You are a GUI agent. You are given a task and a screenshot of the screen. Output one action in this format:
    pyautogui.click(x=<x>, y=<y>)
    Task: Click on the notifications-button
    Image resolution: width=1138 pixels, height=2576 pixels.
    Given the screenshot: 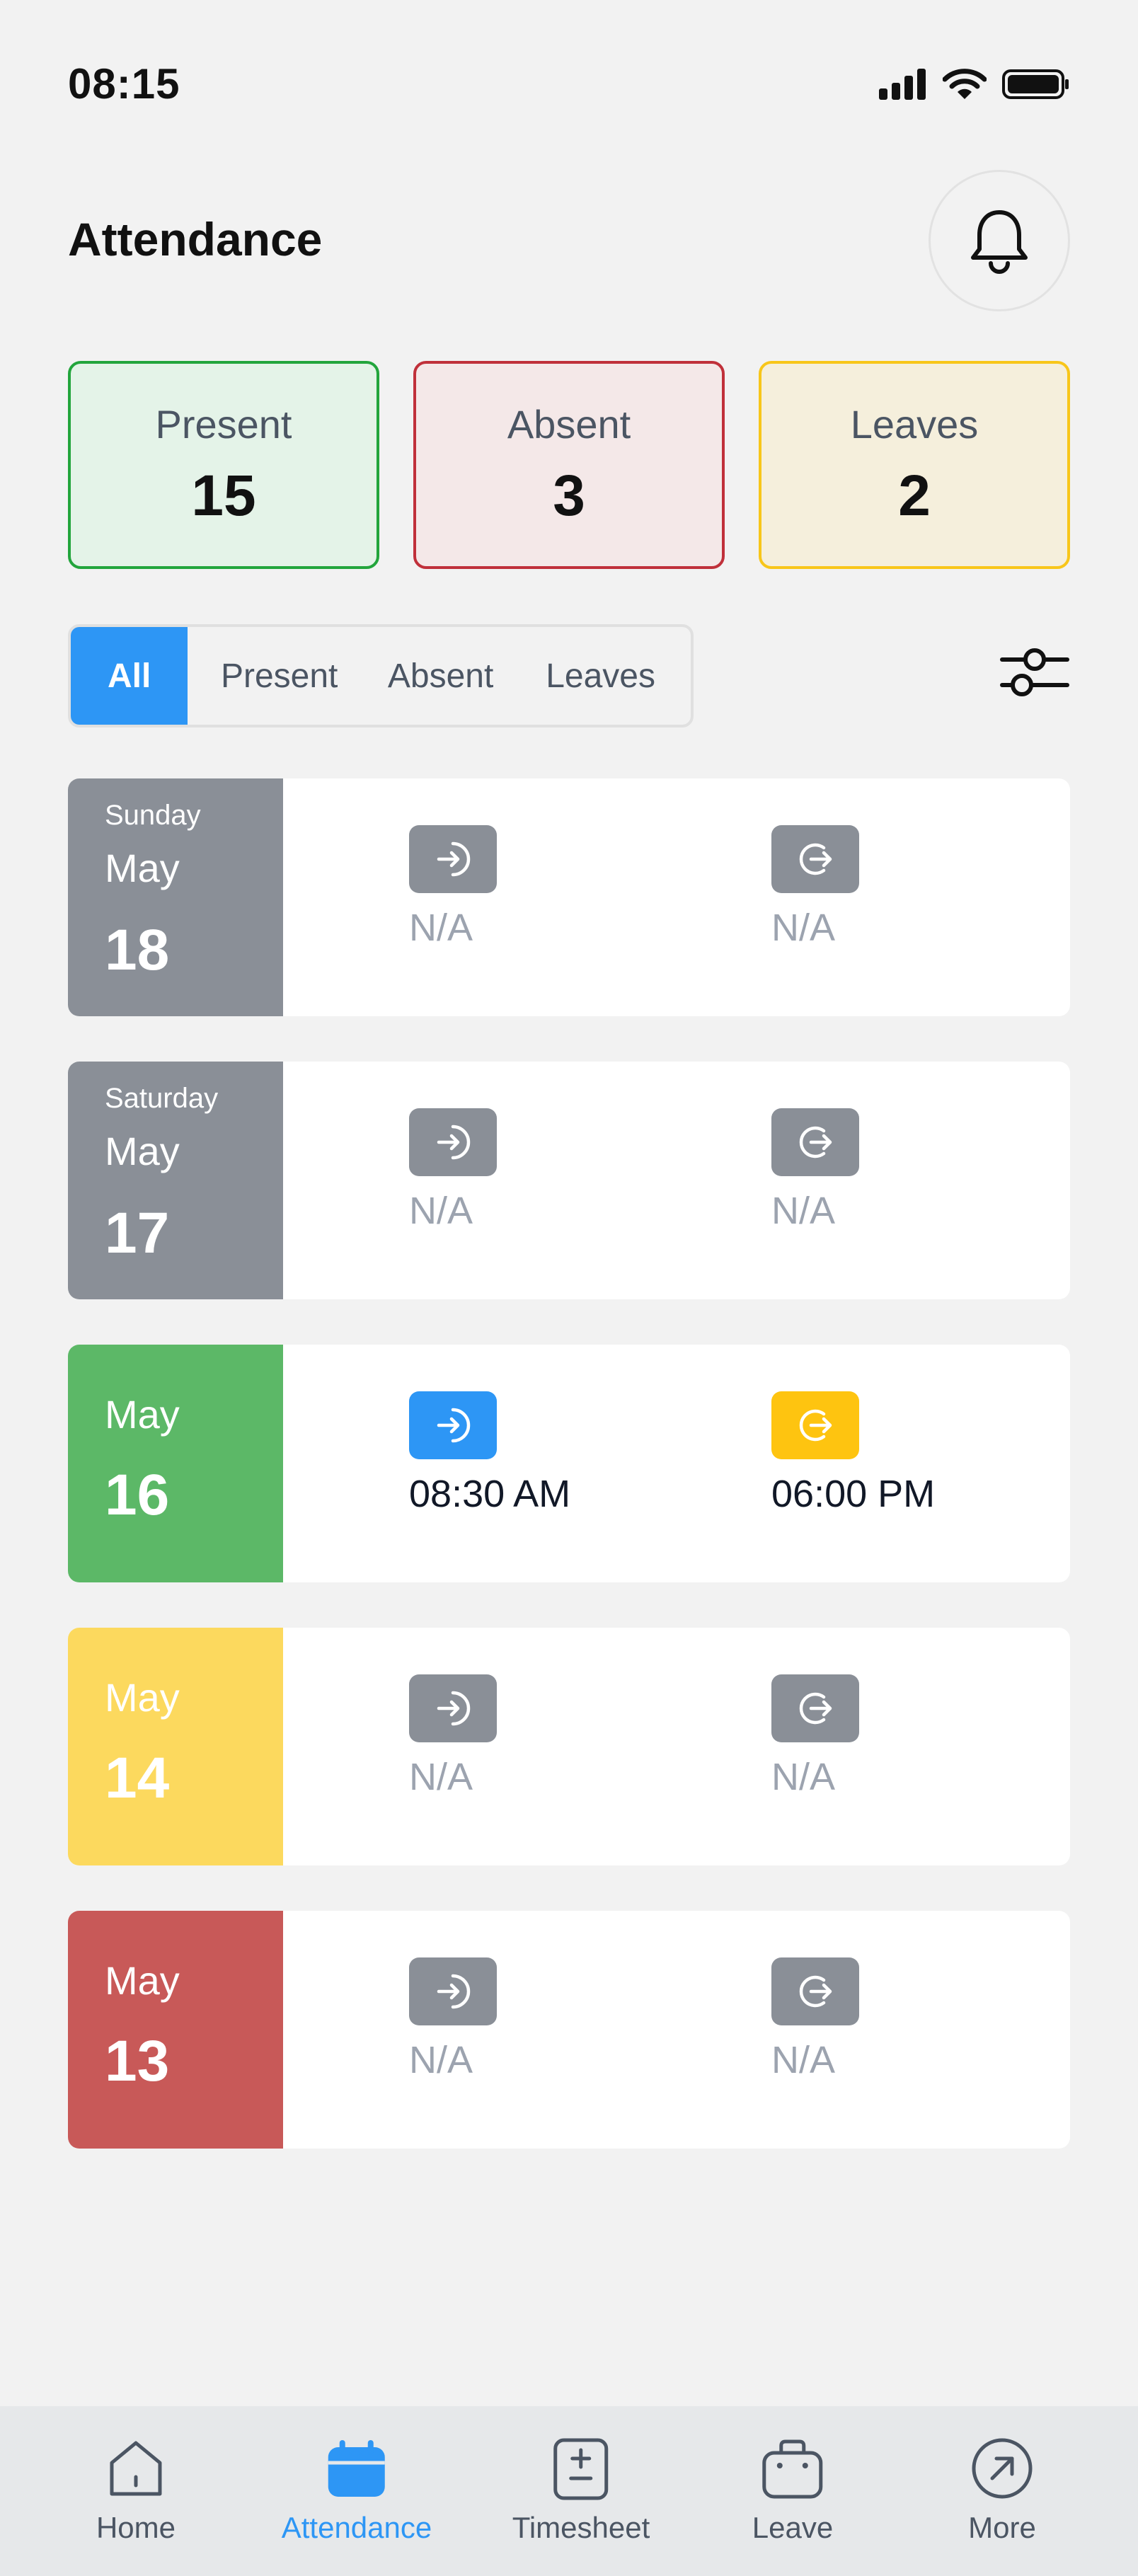 What is the action you would take?
    pyautogui.click(x=1000, y=240)
    